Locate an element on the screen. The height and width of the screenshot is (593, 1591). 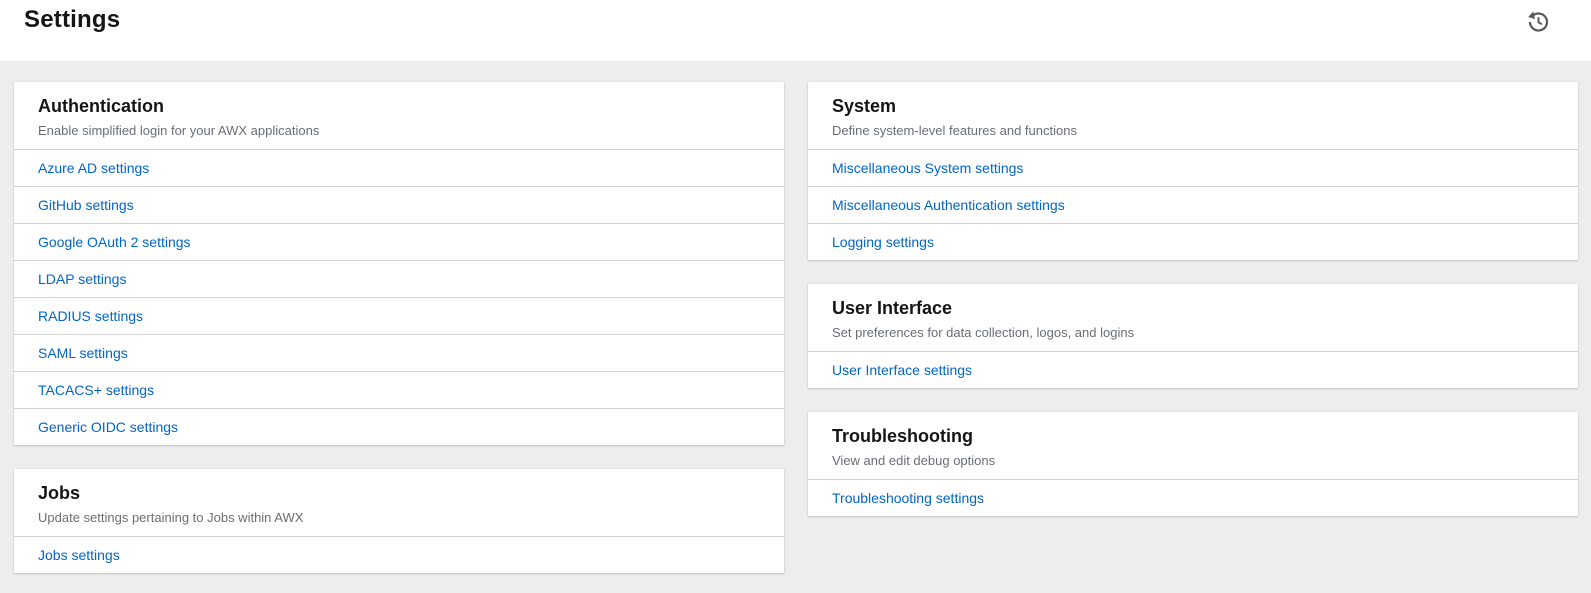
settings-link-row: Troubleshooting settings is located at coordinates (1193, 497).